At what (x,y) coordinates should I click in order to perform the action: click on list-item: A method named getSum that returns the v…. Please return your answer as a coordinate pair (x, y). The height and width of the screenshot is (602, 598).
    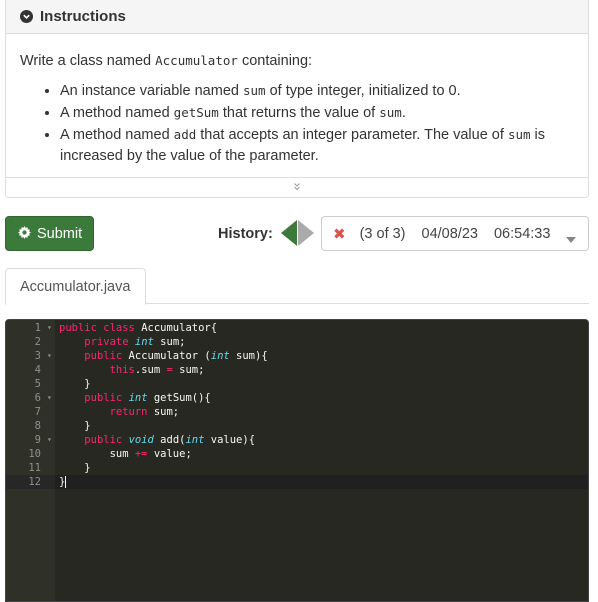
    Looking at the image, I should click on (317, 113).